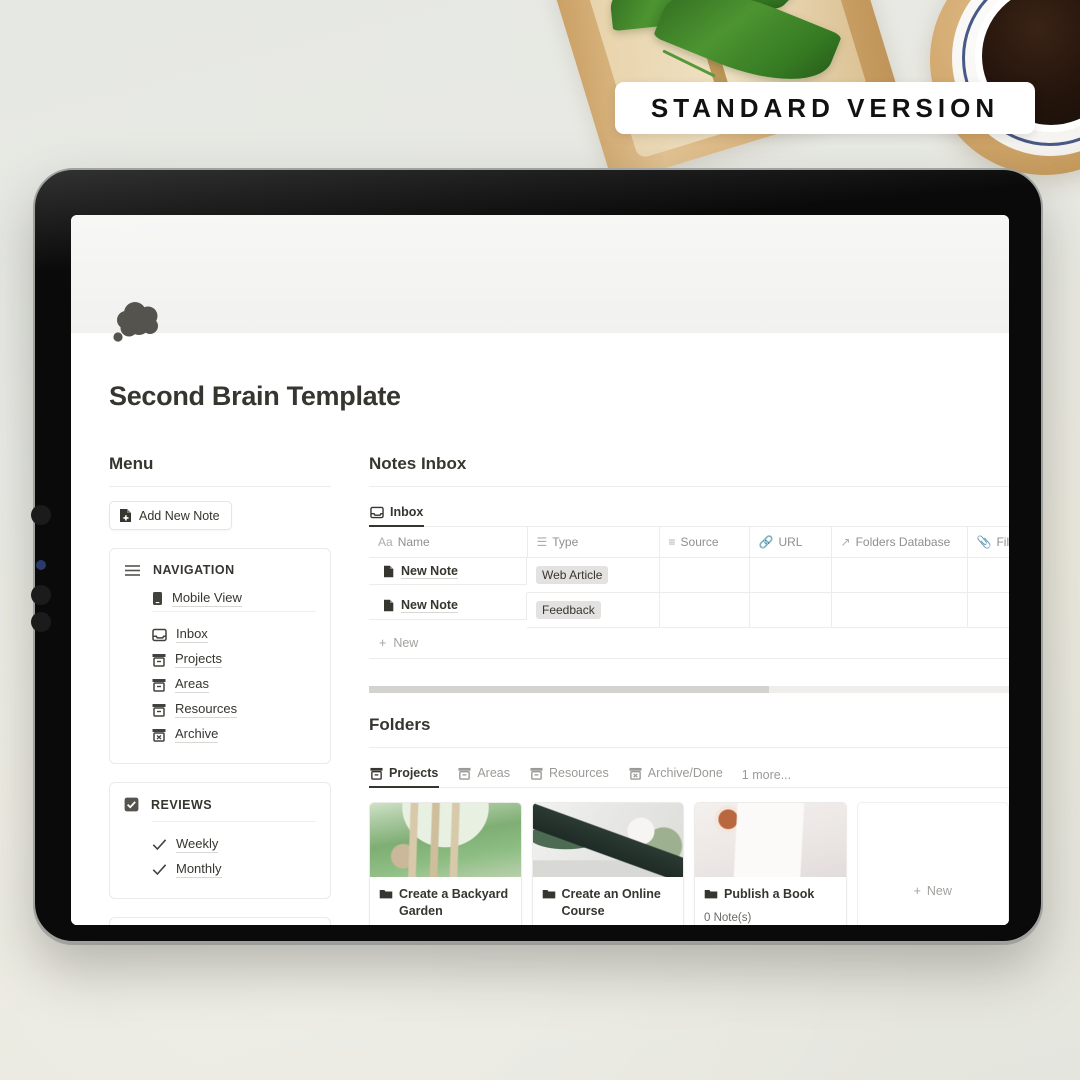  Describe the element at coordinates (41, 515) in the screenshot. I see `tablet-side-button` at that location.